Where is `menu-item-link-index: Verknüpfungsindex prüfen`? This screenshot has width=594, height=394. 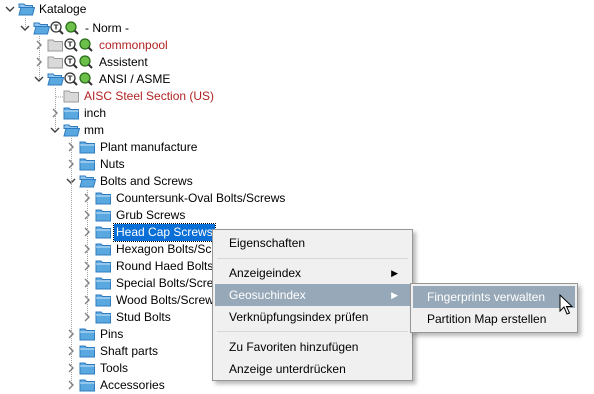
menu-item-link-index: Verknüpfungsindex prüfen is located at coordinates (312, 317).